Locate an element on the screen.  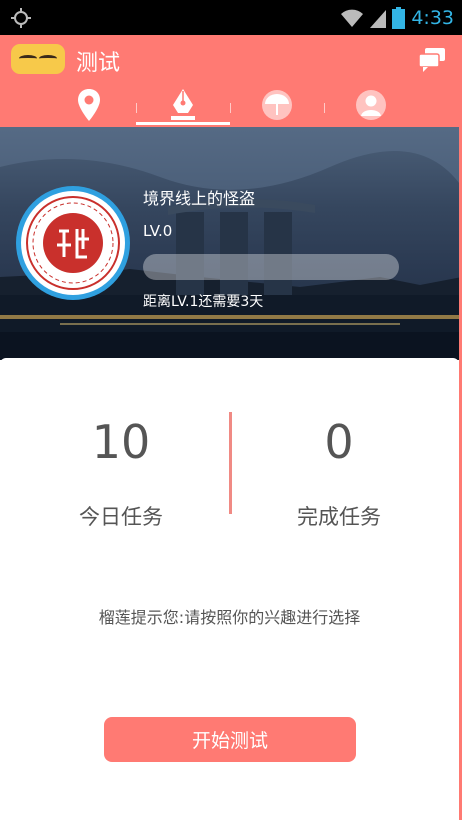
tab-umbrella is located at coordinates (277, 106).